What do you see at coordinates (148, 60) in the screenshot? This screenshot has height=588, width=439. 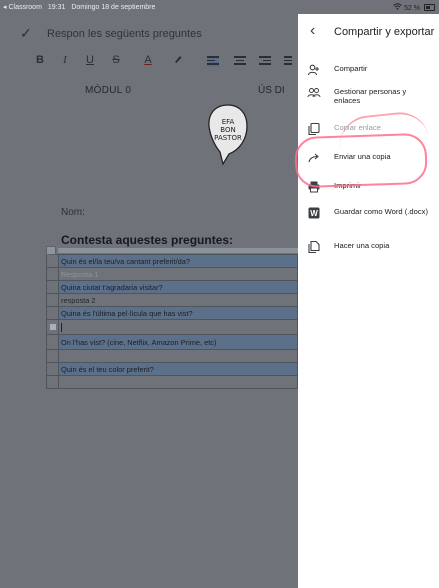 I see `text-color-button: A` at bounding box center [148, 60].